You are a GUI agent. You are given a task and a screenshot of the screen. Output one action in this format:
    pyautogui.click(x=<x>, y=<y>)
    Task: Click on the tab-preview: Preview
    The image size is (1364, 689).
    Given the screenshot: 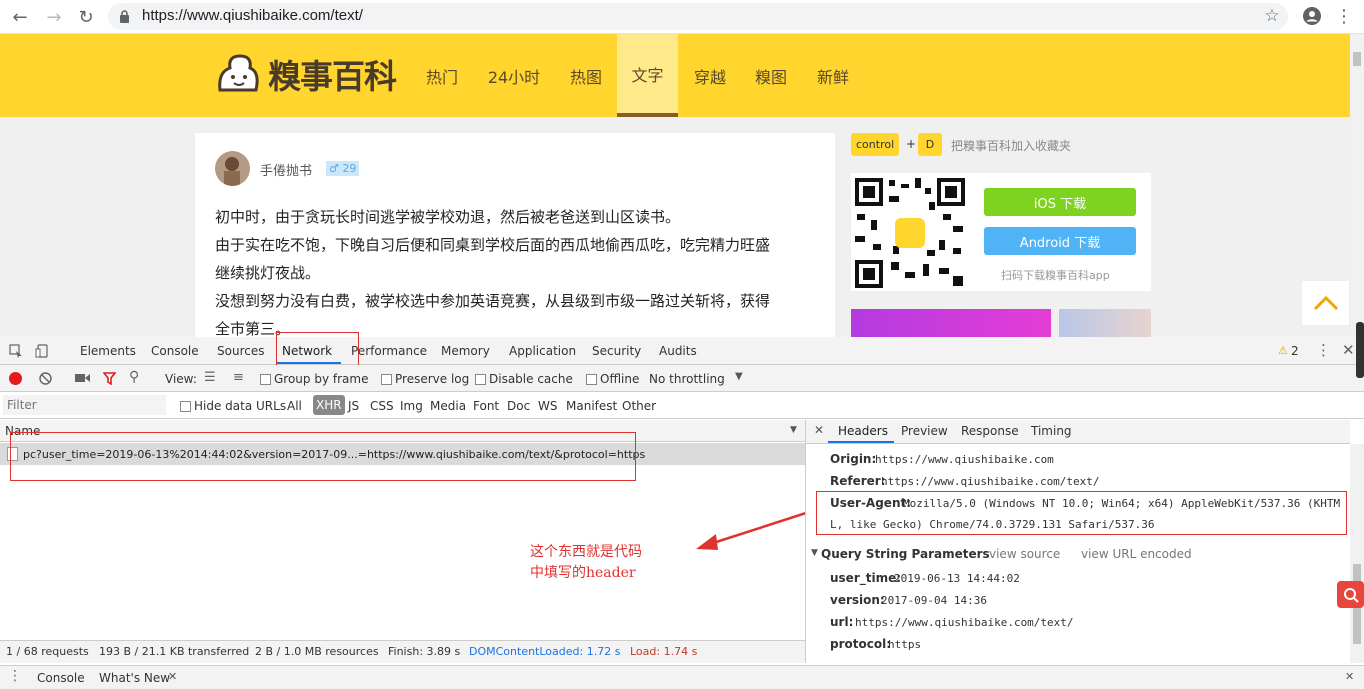 What is the action you would take?
    pyautogui.click(x=924, y=431)
    